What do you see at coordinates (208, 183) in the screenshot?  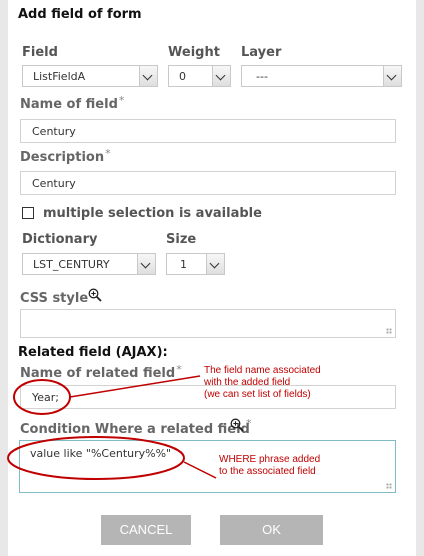 I see `description-input: Century` at bounding box center [208, 183].